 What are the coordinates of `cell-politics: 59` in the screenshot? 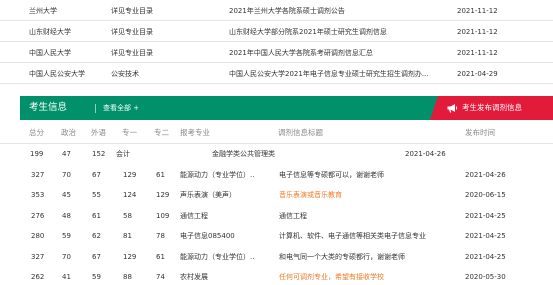 It's located at (66, 236).